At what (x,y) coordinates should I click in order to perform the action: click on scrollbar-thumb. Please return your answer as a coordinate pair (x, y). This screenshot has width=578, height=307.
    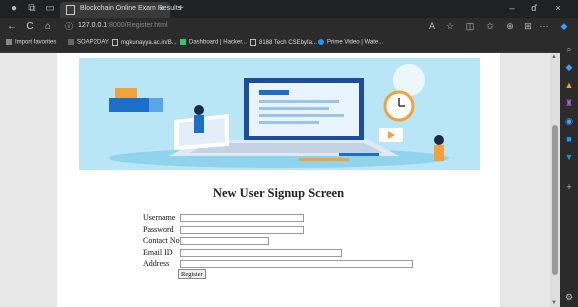
    Looking at the image, I should click on (555, 200).